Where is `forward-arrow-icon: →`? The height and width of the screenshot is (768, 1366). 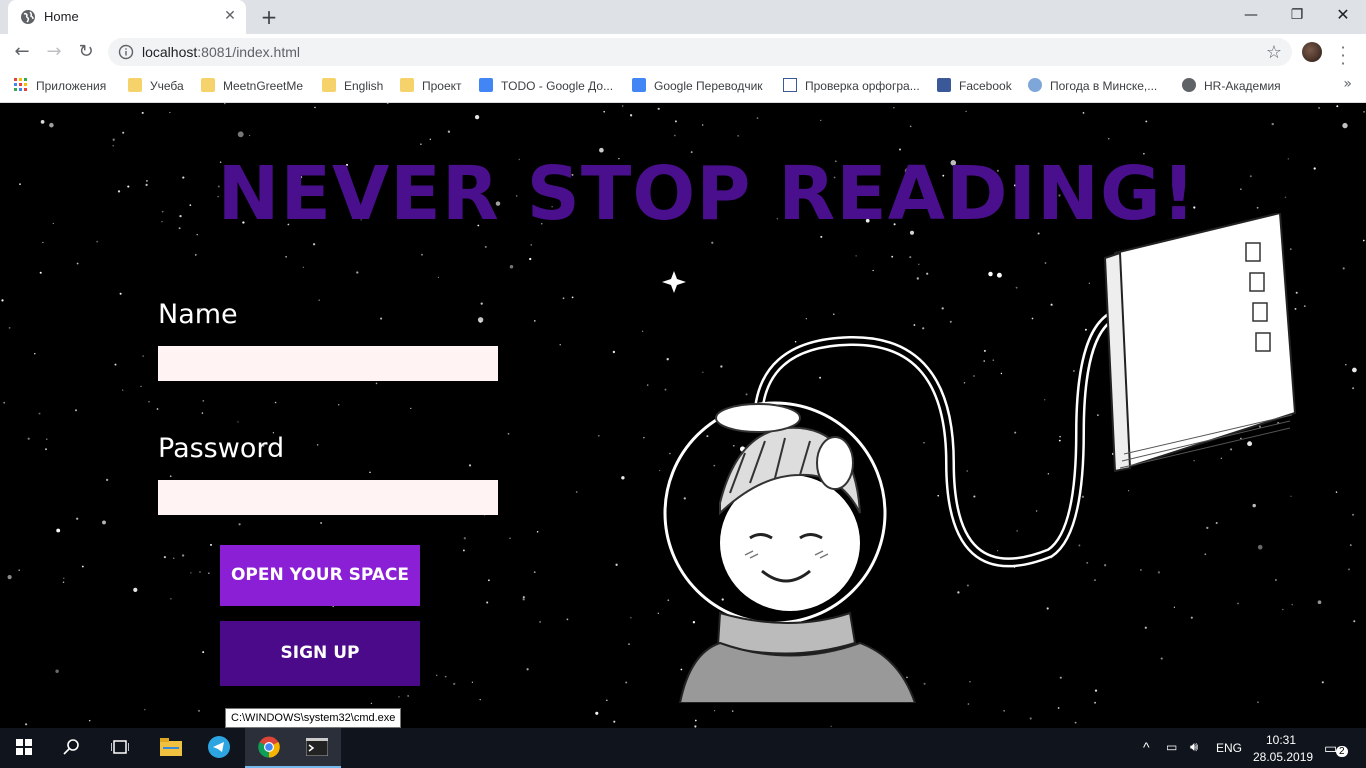
forward-arrow-icon: → is located at coordinates (54, 52).